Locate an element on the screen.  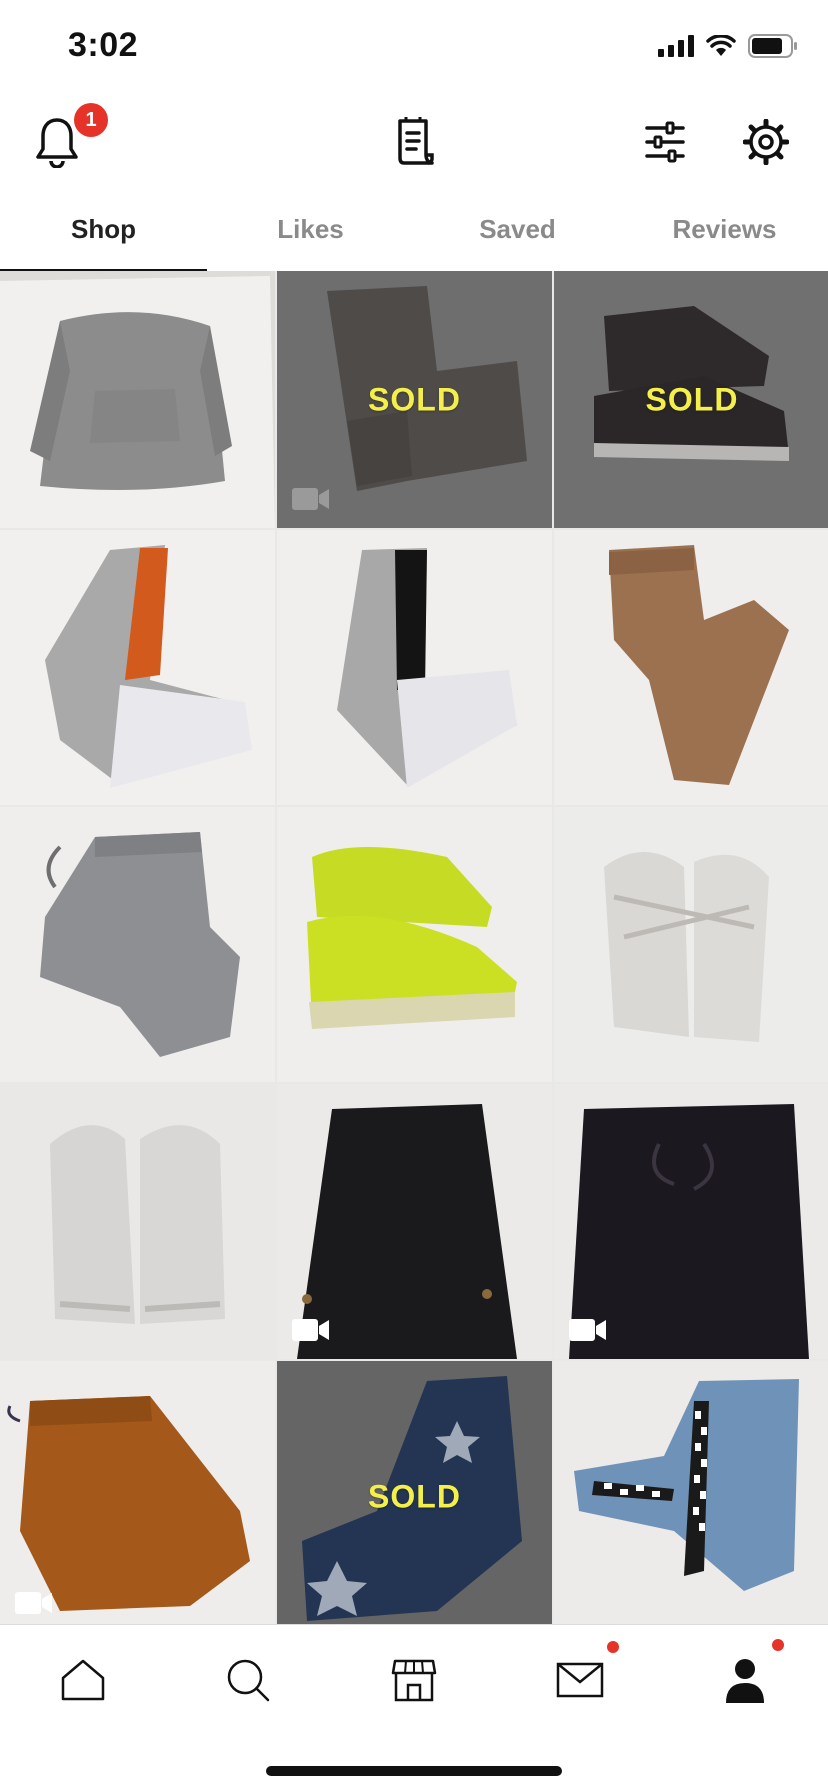
mail-icon is located at coordinates (579, 1680).